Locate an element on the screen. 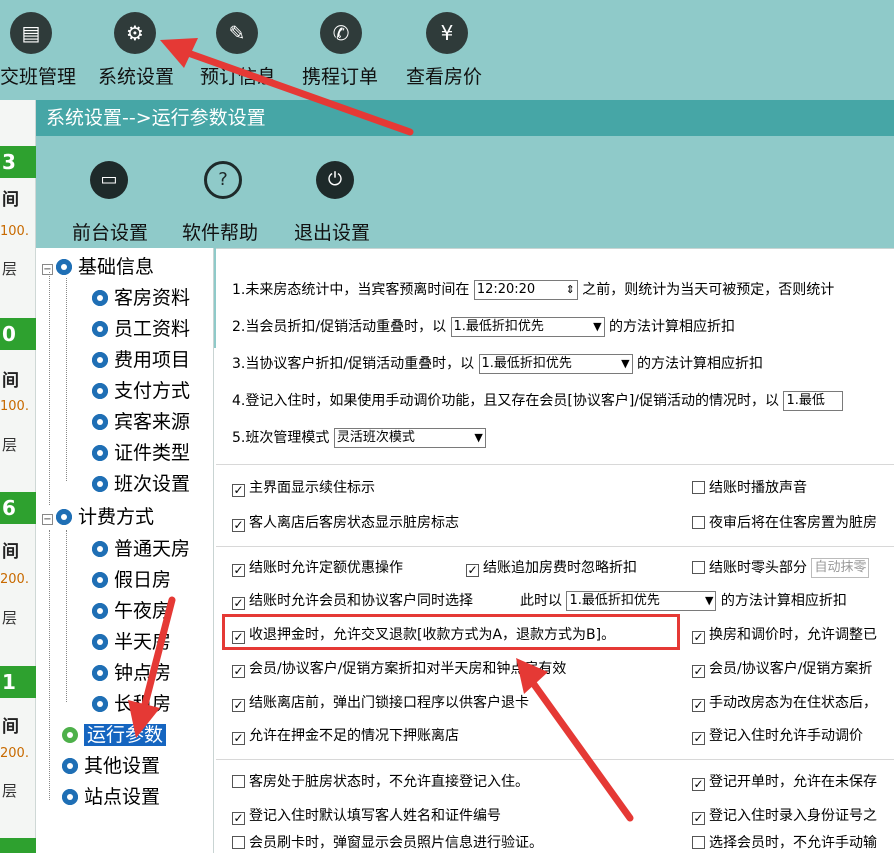 The width and height of the screenshot is (894, 853). agreement-discount-select: 1.最低折扣优先 ▼ is located at coordinates (555, 364).